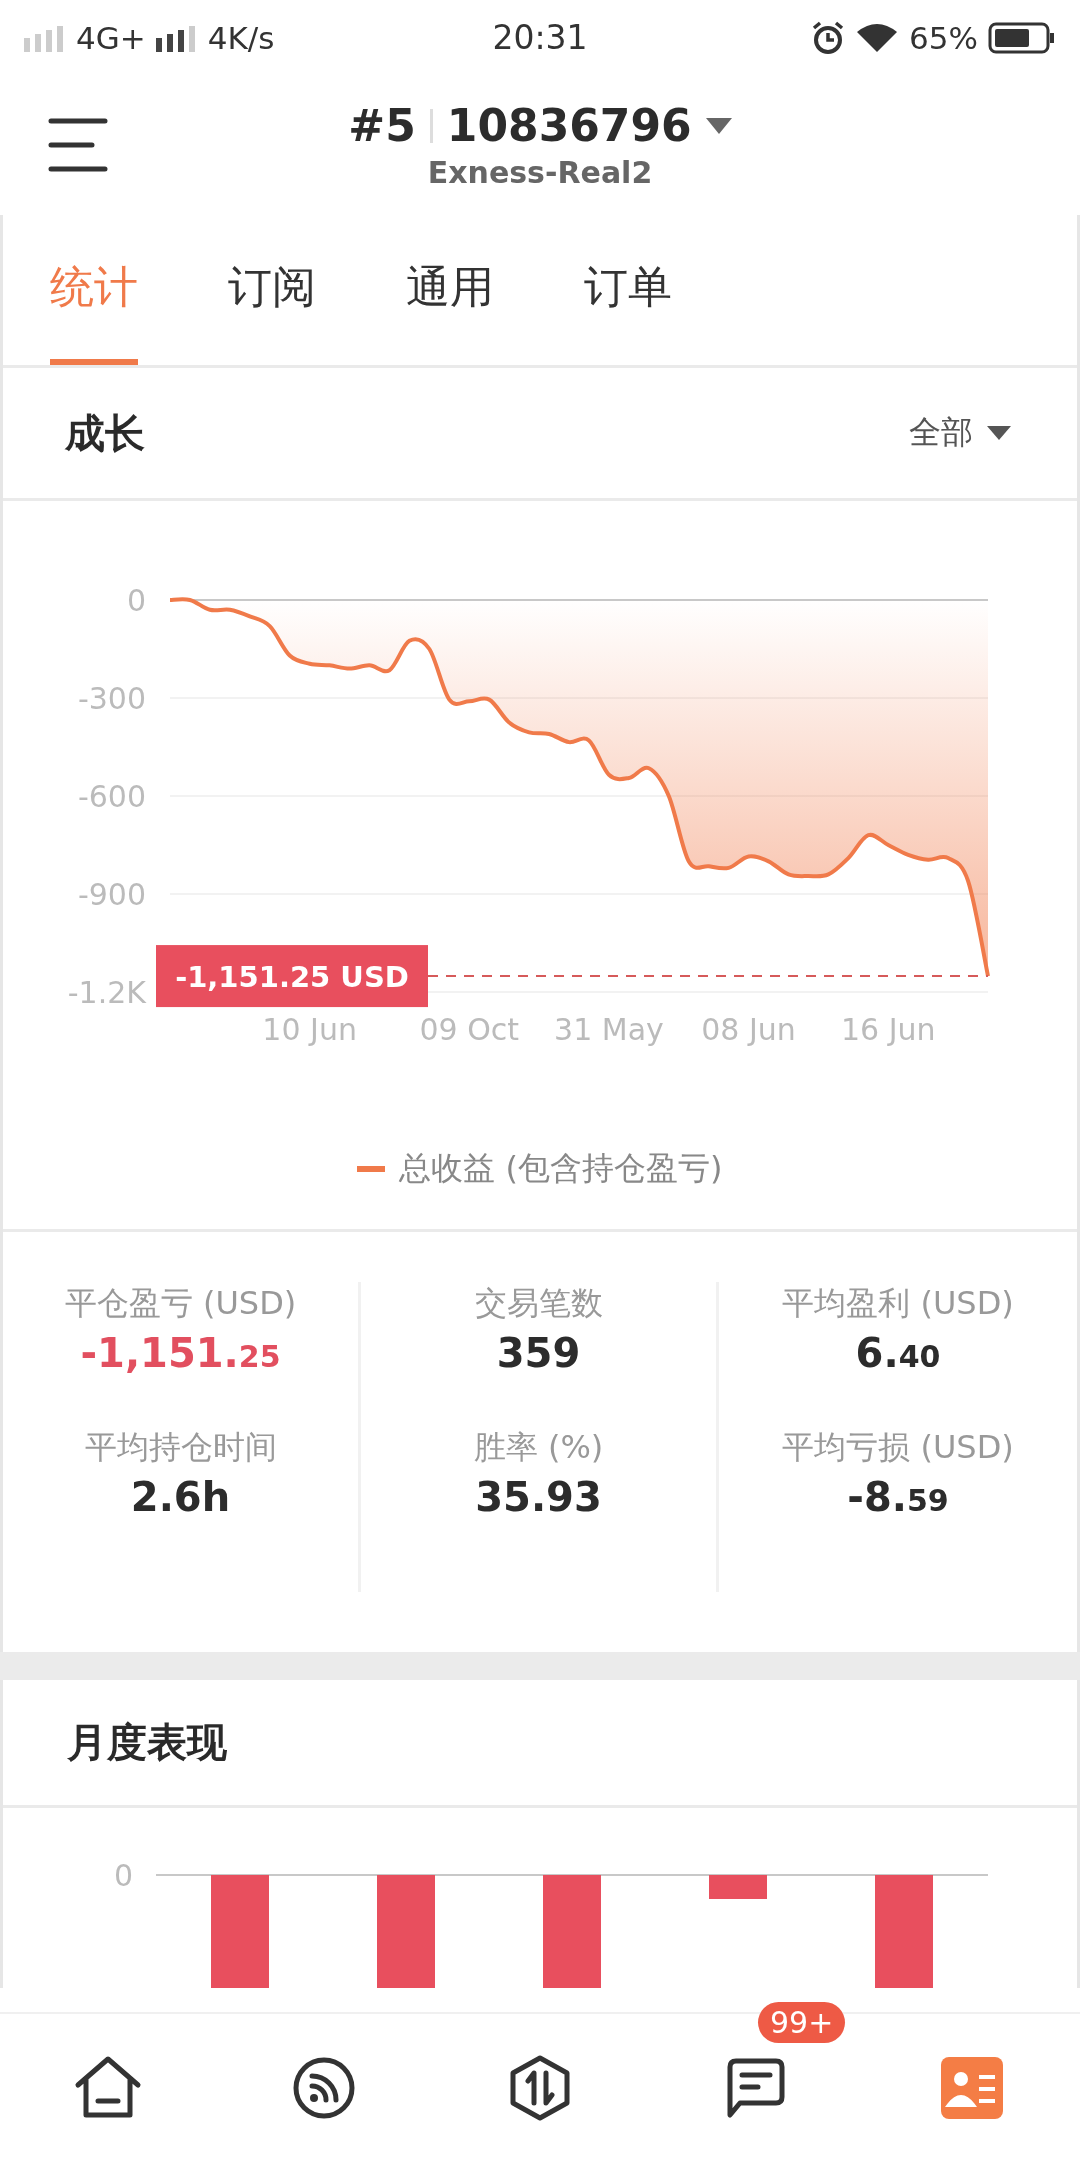 The image size is (1080, 2160). What do you see at coordinates (180, 1447) in the screenshot?
I see `stat-label: 平均持仓时间` at bounding box center [180, 1447].